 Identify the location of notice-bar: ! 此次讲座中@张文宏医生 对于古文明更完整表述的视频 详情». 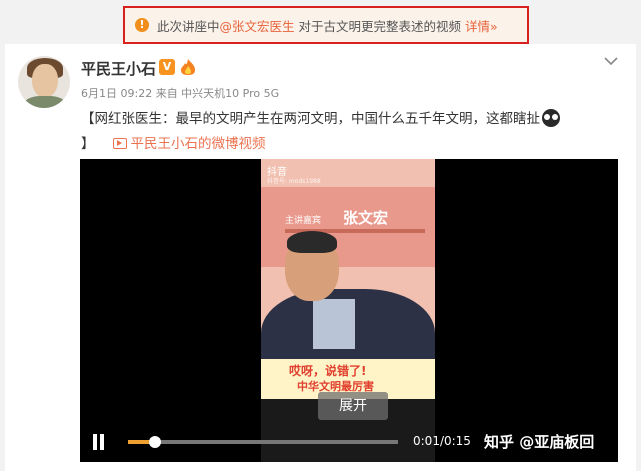
(320, 25).